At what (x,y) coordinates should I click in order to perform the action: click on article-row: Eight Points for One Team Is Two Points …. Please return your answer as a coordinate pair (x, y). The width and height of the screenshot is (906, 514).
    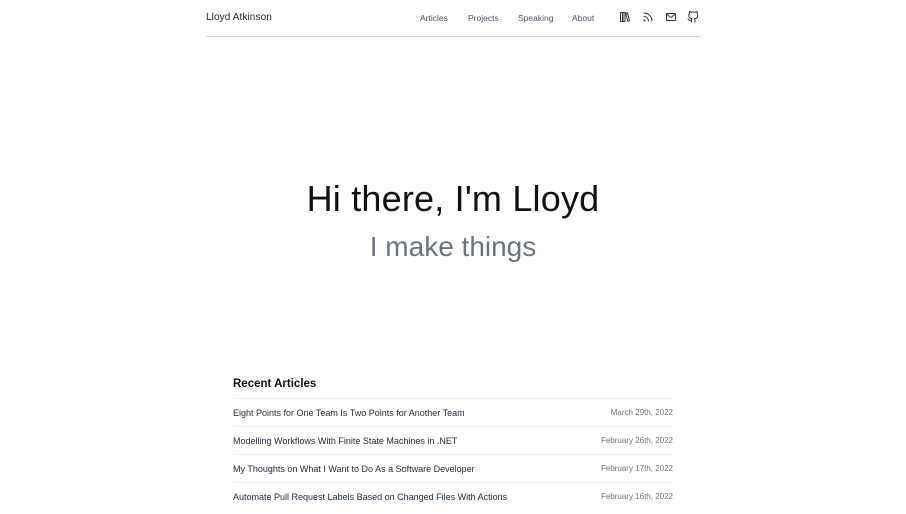
    Looking at the image, I should click on (453, 412).